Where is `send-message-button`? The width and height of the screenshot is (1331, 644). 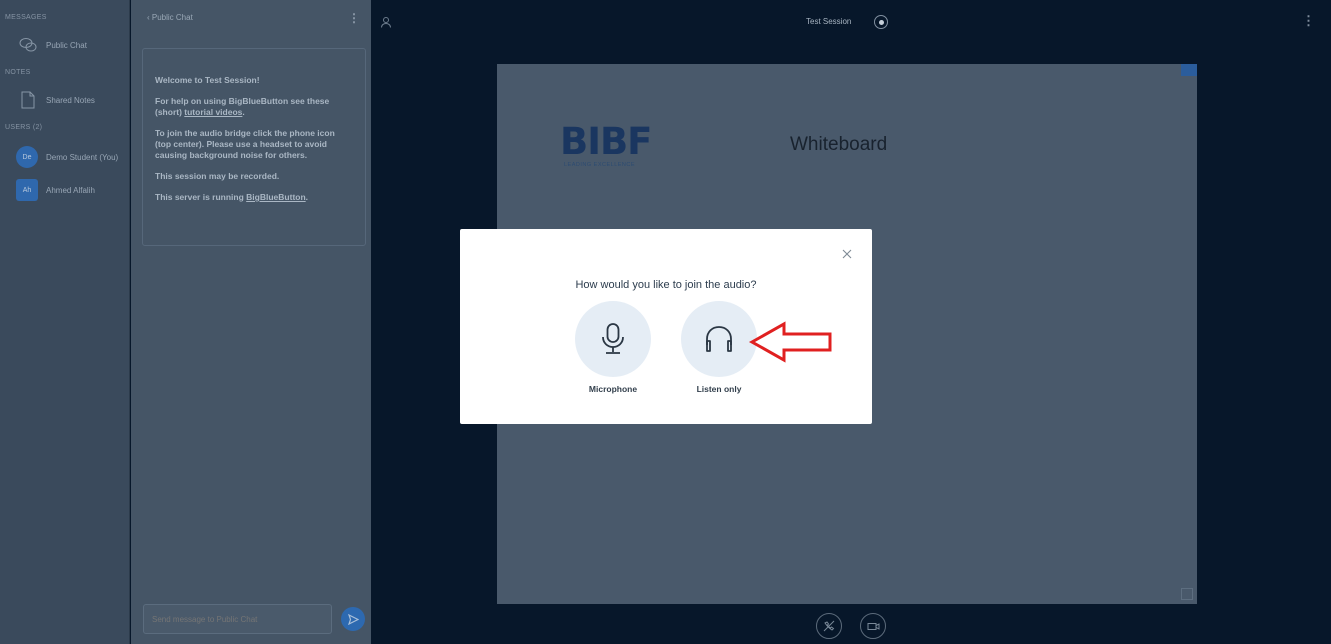
send-message-button is located at coordinates (353, 619).